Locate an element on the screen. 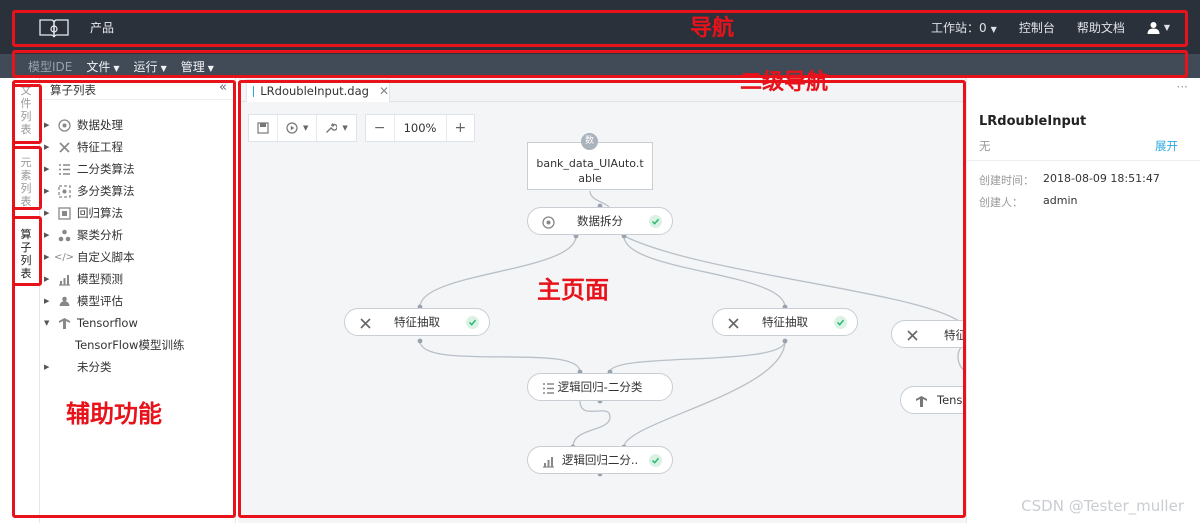  annotation-label-nav: 导航 is located at coordinates (712, 28).